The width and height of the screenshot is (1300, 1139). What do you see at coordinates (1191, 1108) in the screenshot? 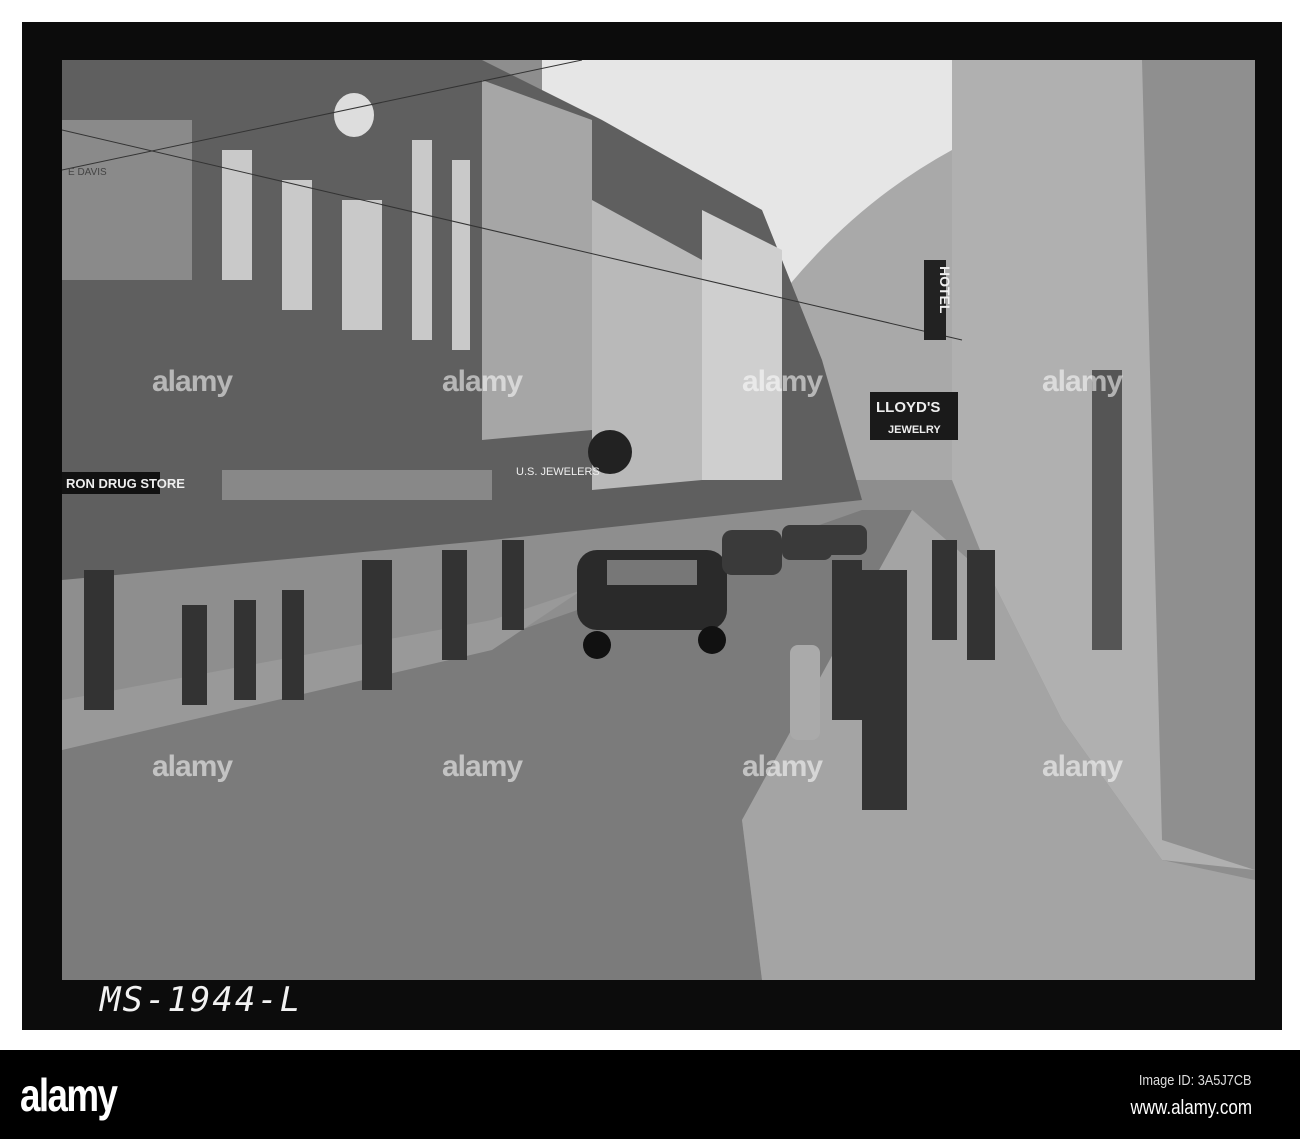
I see `website-link: www.alamy.com` at bounding box center [1191, 1108].